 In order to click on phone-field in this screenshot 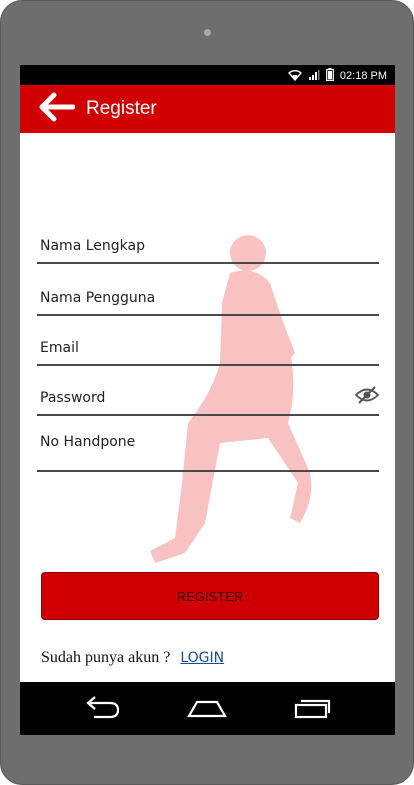, I will do `click(208, 443)`.